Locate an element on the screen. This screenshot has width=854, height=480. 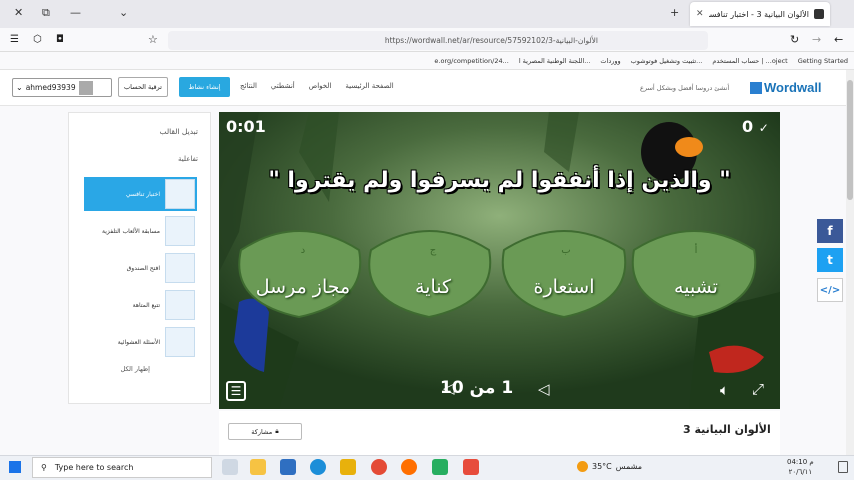
twitter-icon: t is located at coordinates (830, 260).